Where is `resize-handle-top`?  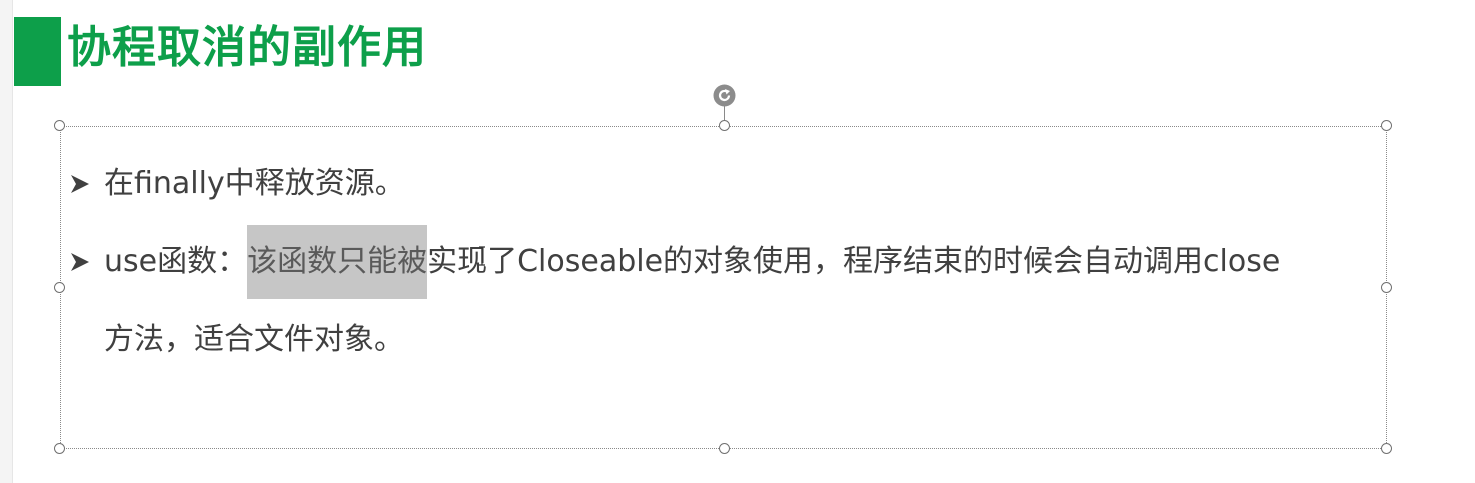 resize-handle-top is located at coordinates (724, 125).